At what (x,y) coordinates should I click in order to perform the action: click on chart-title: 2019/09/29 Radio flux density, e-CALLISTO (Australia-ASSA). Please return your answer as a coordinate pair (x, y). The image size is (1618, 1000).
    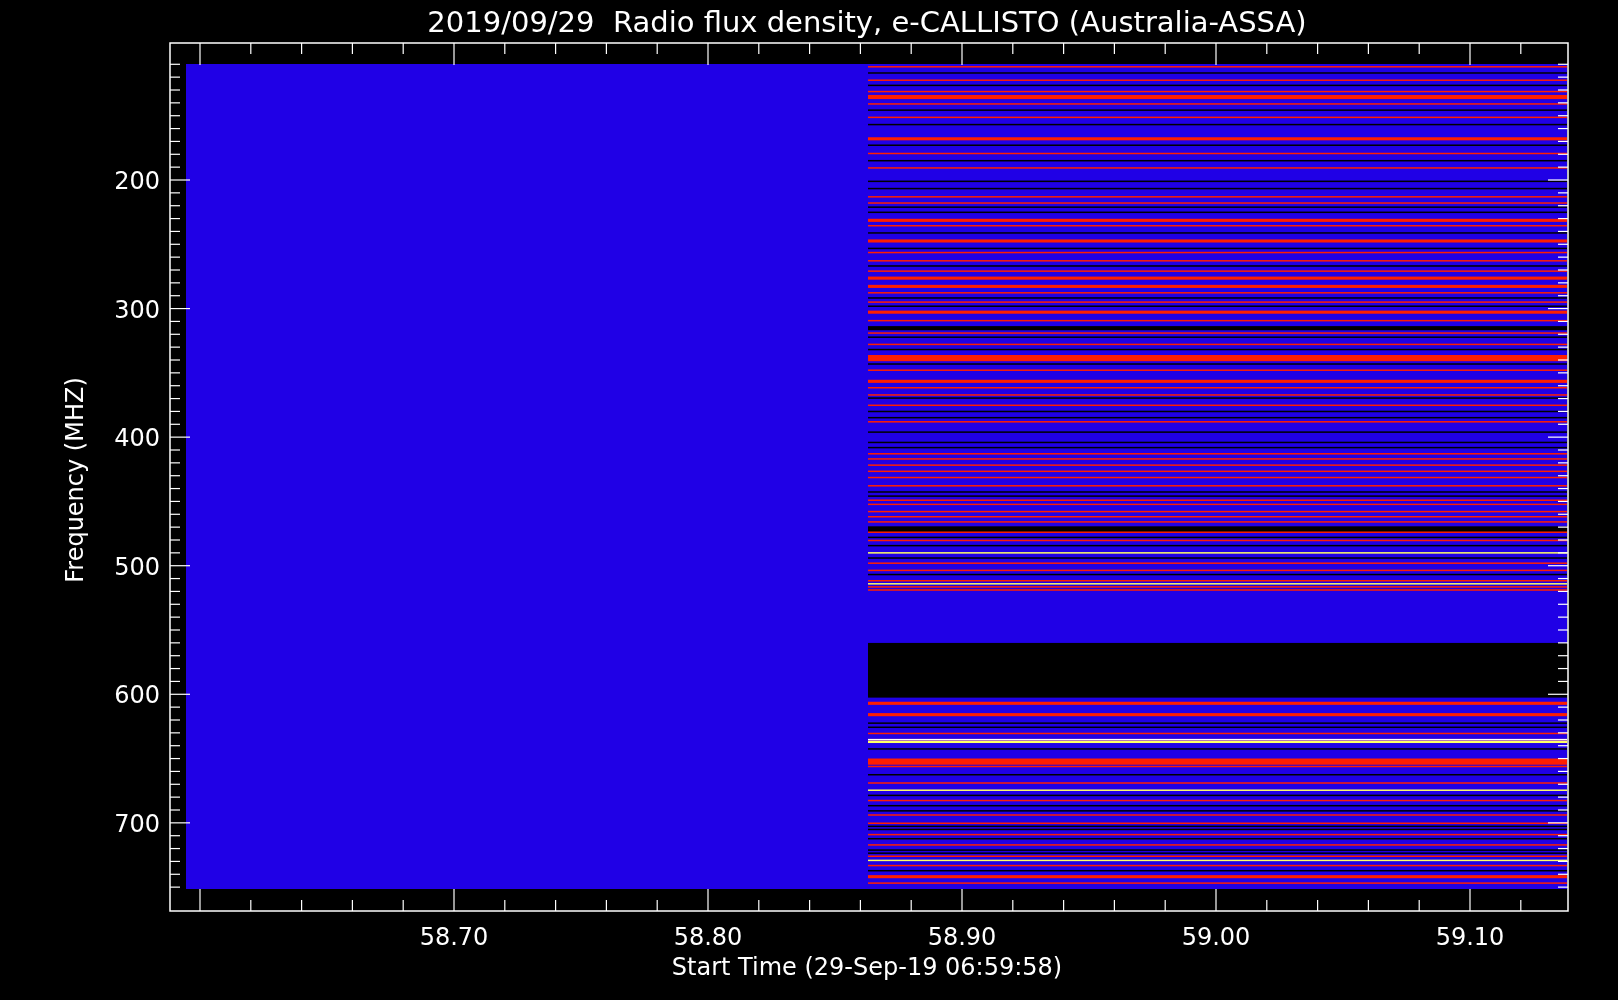
    Looking at the image, I should click on (867, 22).